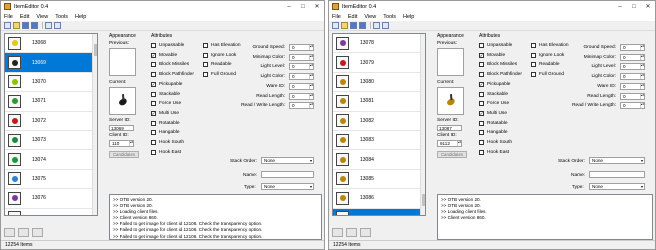 The image size is (656, 250). What do you see at coordinates (51, 212) in the screenshot?
I see `list-item: 13077` at bounding box center [51, 212].